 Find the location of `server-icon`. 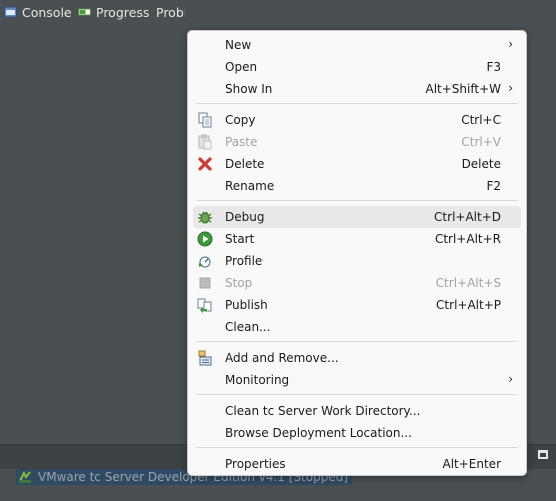

server-icon is located at coordinates (25, 477).